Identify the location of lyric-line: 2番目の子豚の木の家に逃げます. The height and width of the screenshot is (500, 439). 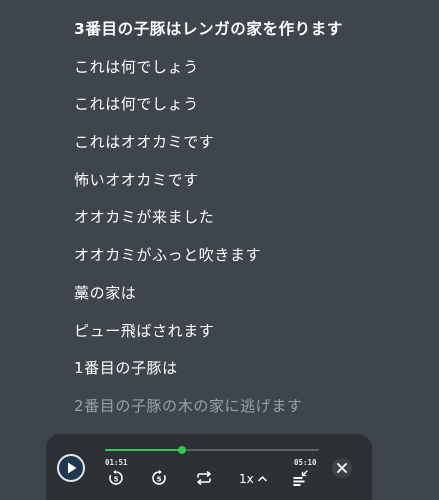
(252, 413).